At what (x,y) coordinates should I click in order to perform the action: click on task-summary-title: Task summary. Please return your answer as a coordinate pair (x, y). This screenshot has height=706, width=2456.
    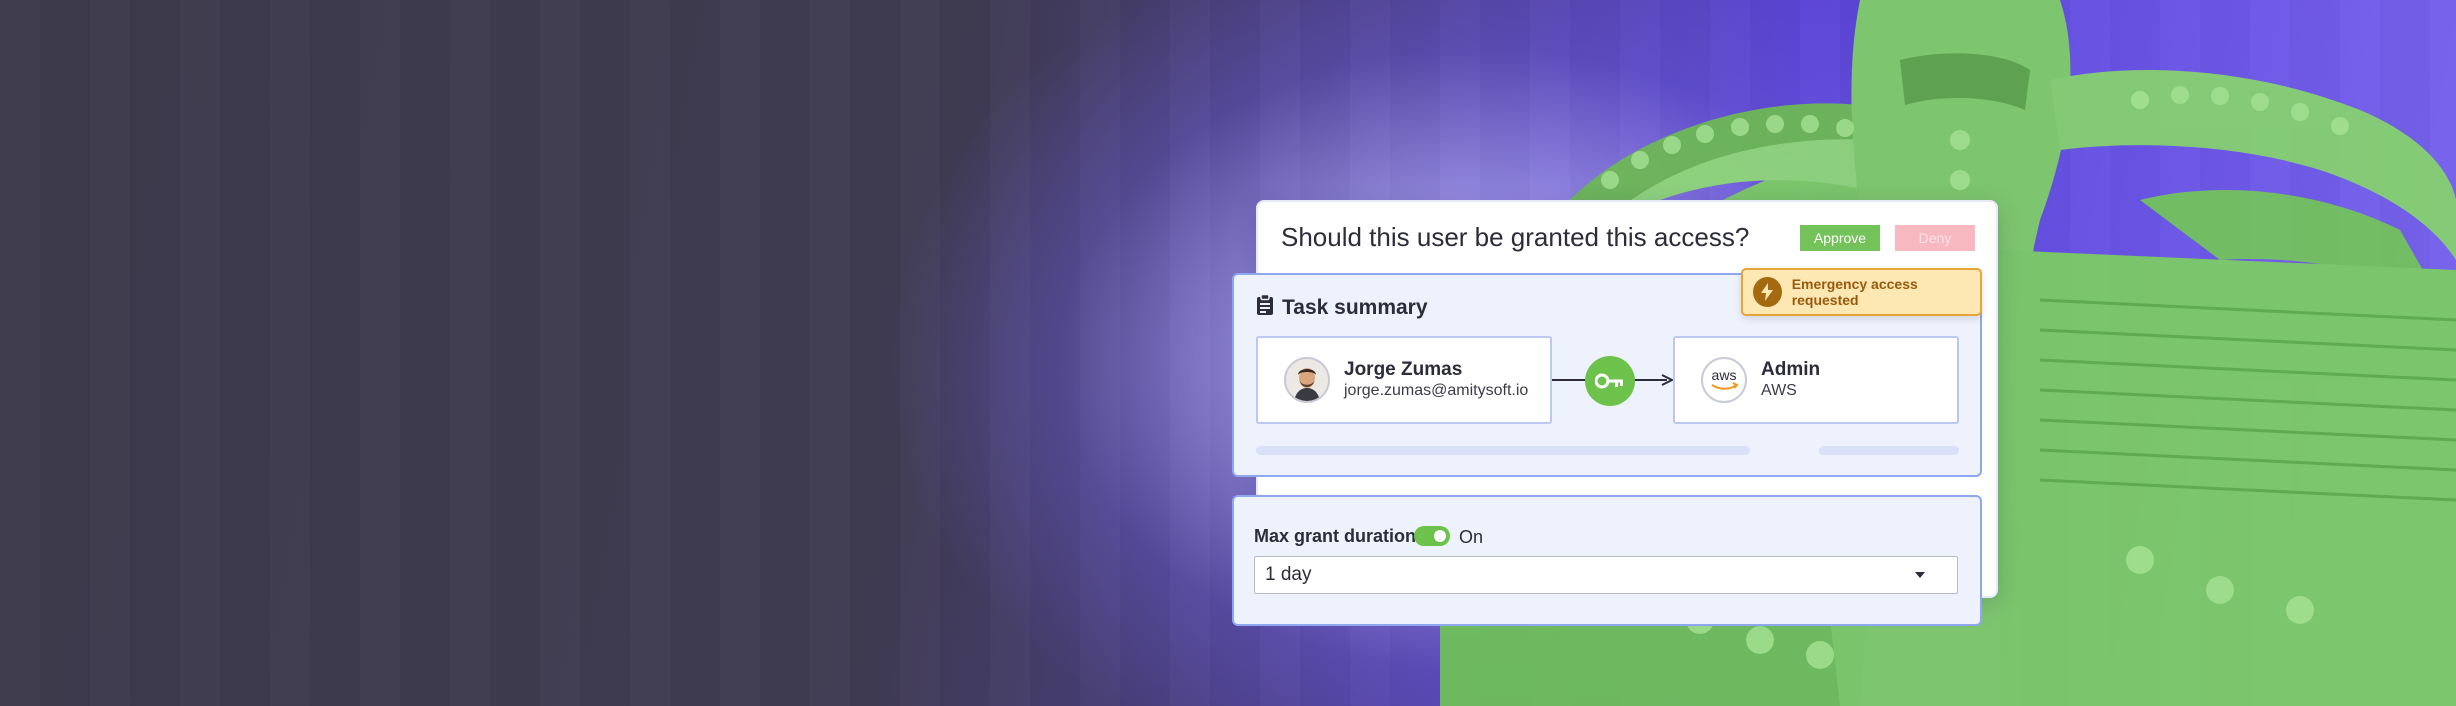
    Looking at the image, I should click on (1355, 307).